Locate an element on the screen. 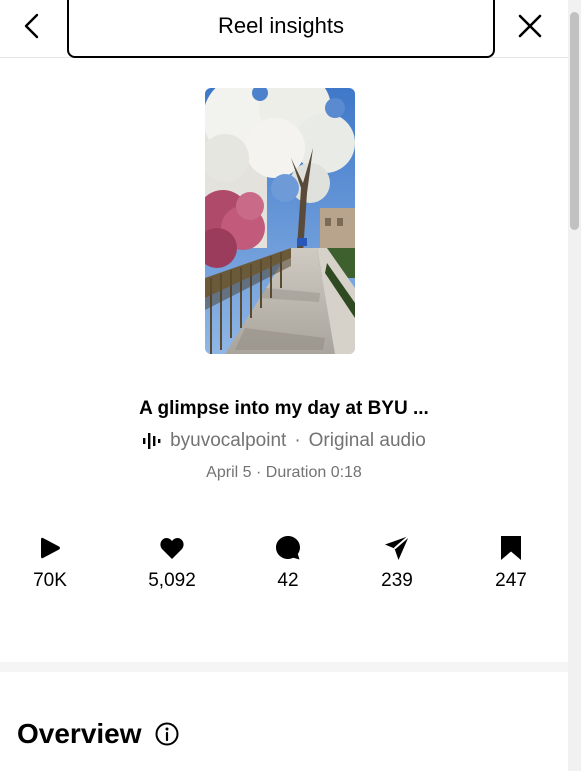 The width and height of the screenshot is (581, 771). info-icon is located at coordinates (167, 734).